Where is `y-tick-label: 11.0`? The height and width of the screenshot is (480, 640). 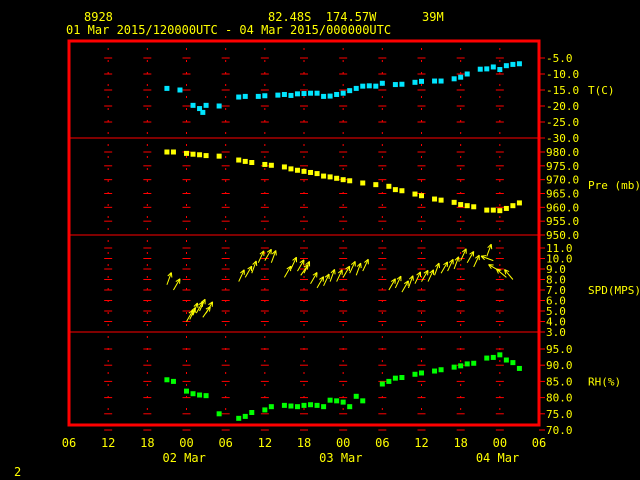
y-tick-label: 11.0 is located at coordinates (559, 248).